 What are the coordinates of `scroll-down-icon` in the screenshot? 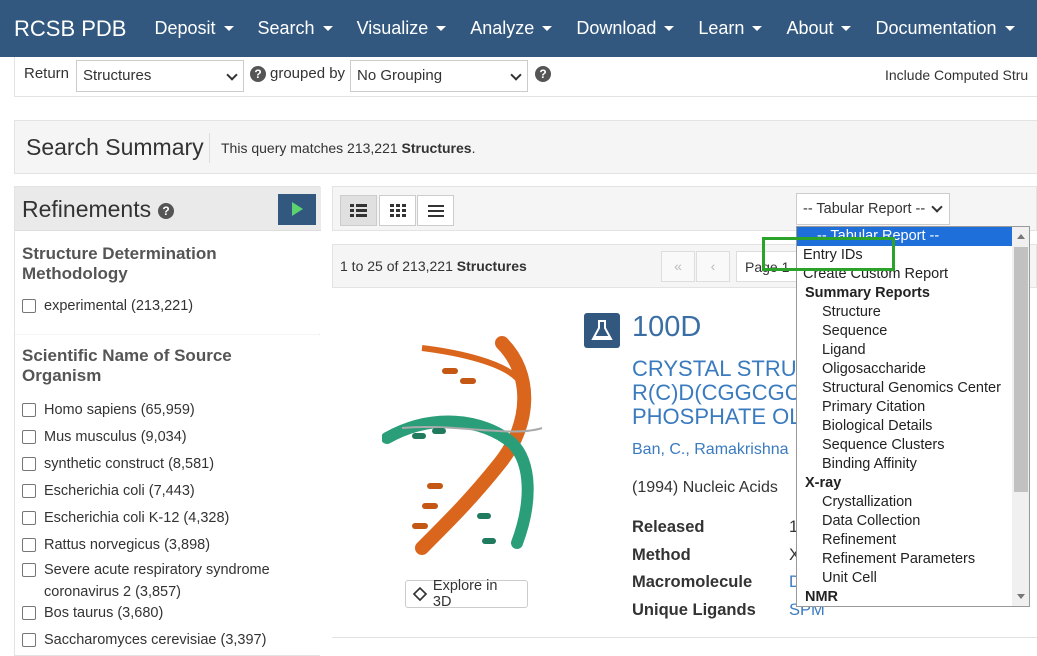 It's located at (1021, 596).